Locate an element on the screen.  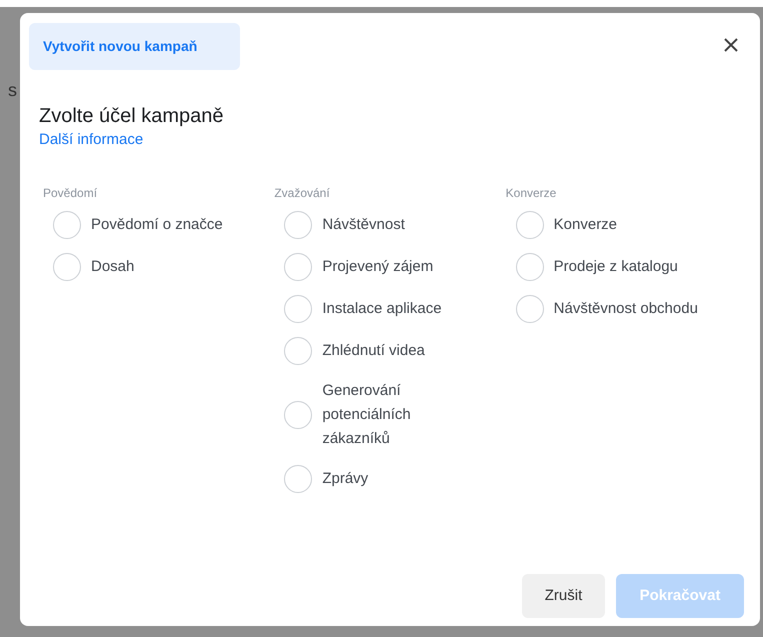
objective-option: Prodeje z katalogu is located at coordinates (621, 266).